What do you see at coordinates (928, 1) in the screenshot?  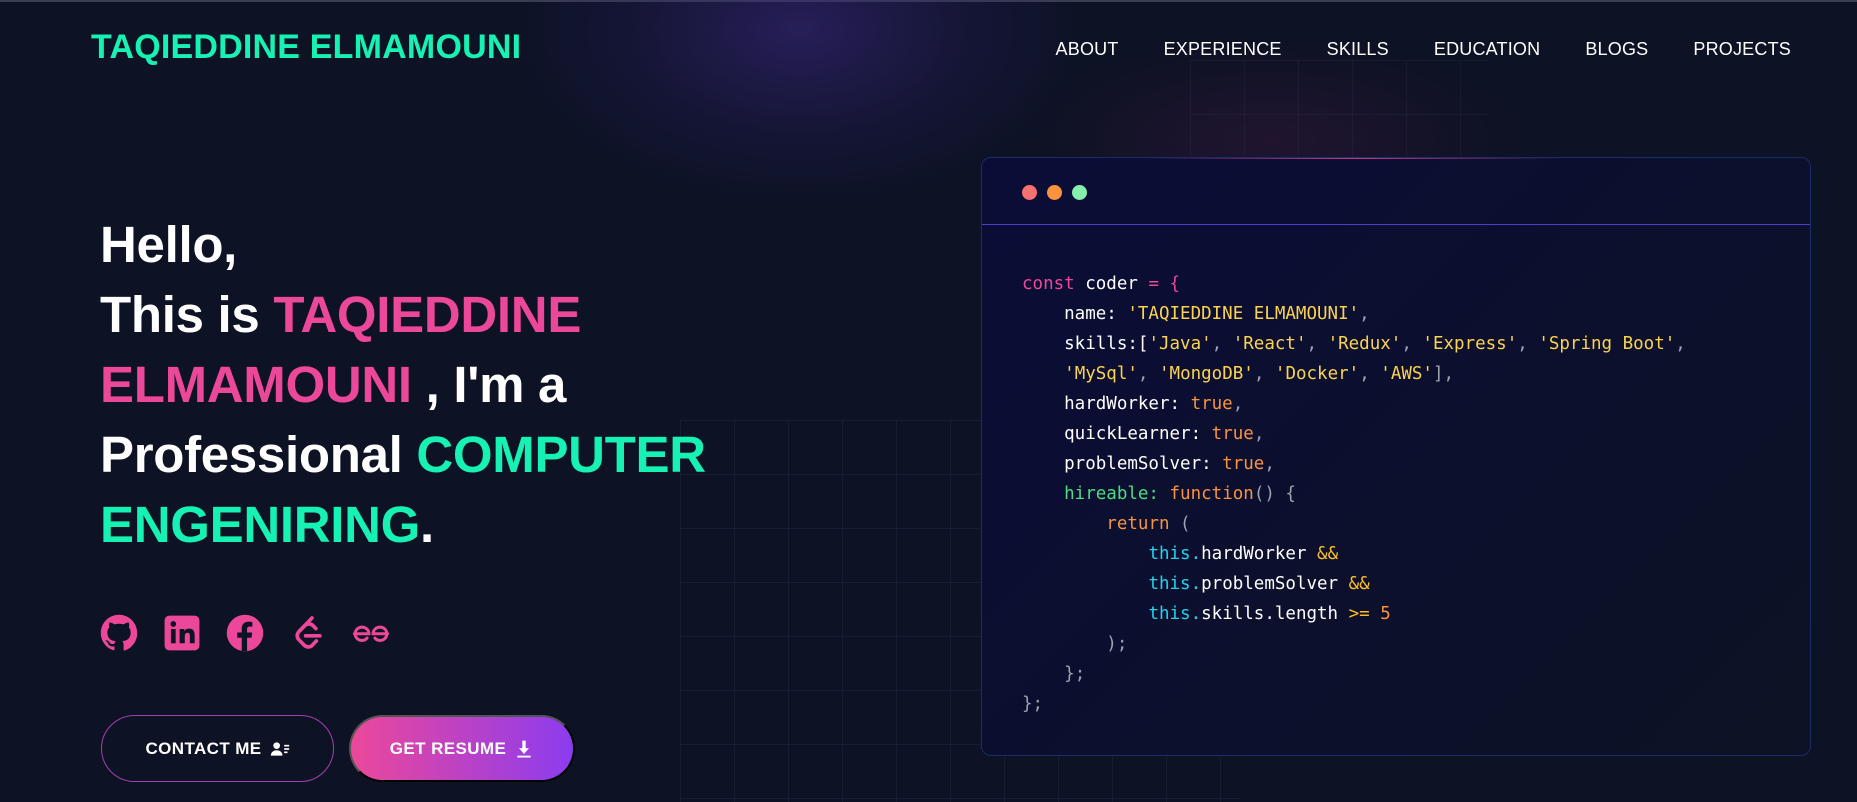 I see `top-border` at bounding box center [928, 1].